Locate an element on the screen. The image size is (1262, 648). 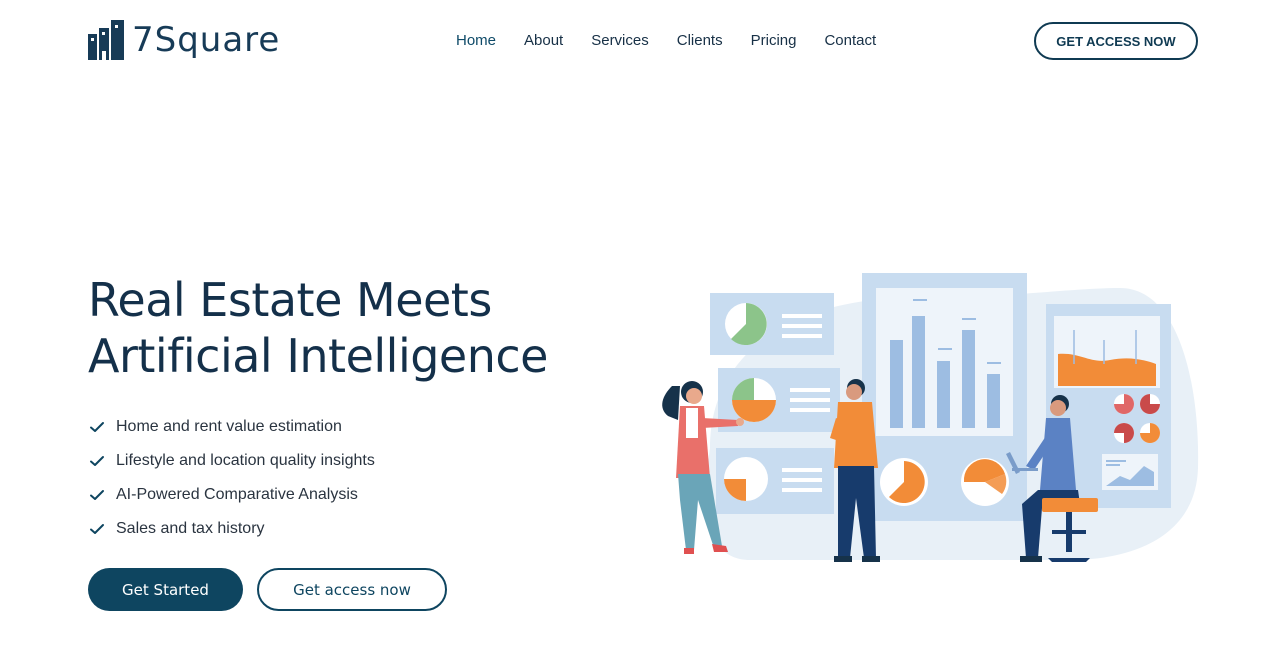
feature-item: Sales and tax history is located at coordinates (231, 529).